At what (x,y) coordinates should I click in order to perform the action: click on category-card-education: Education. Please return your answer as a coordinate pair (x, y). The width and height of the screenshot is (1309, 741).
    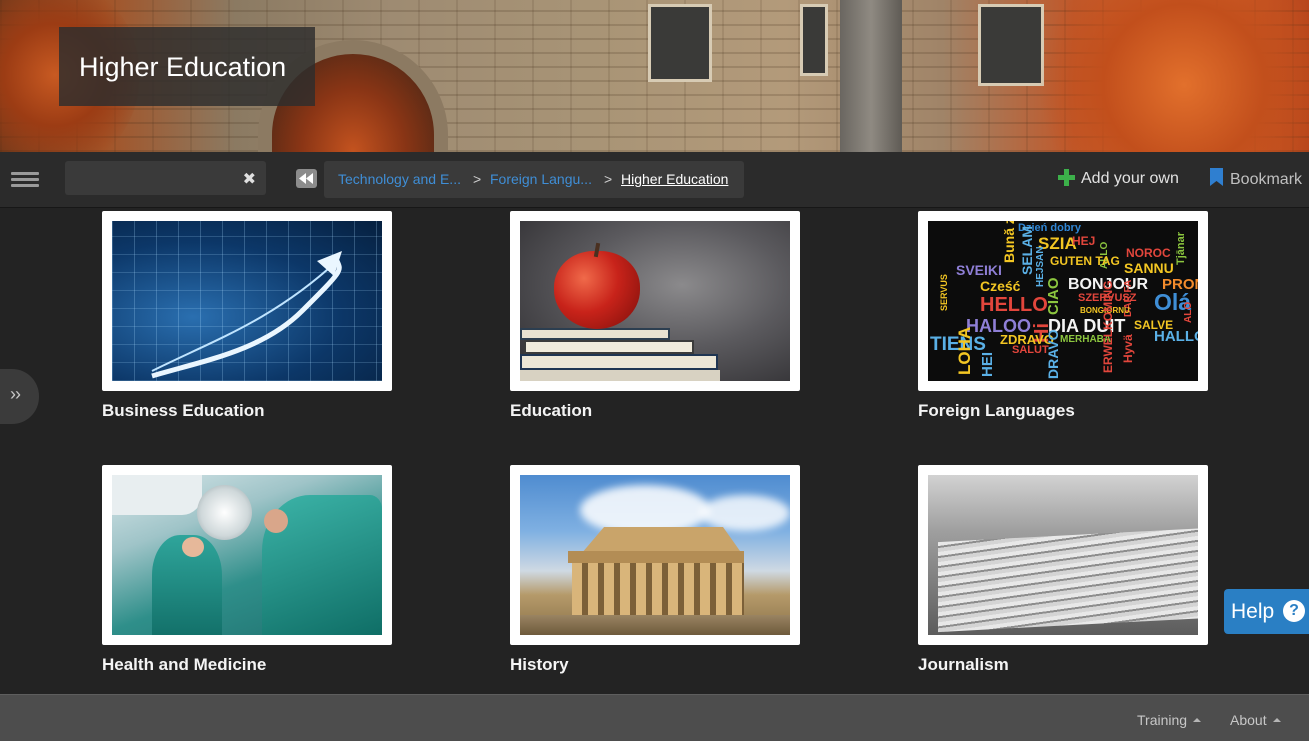
    Looking at the image, I should click on (655, 316).